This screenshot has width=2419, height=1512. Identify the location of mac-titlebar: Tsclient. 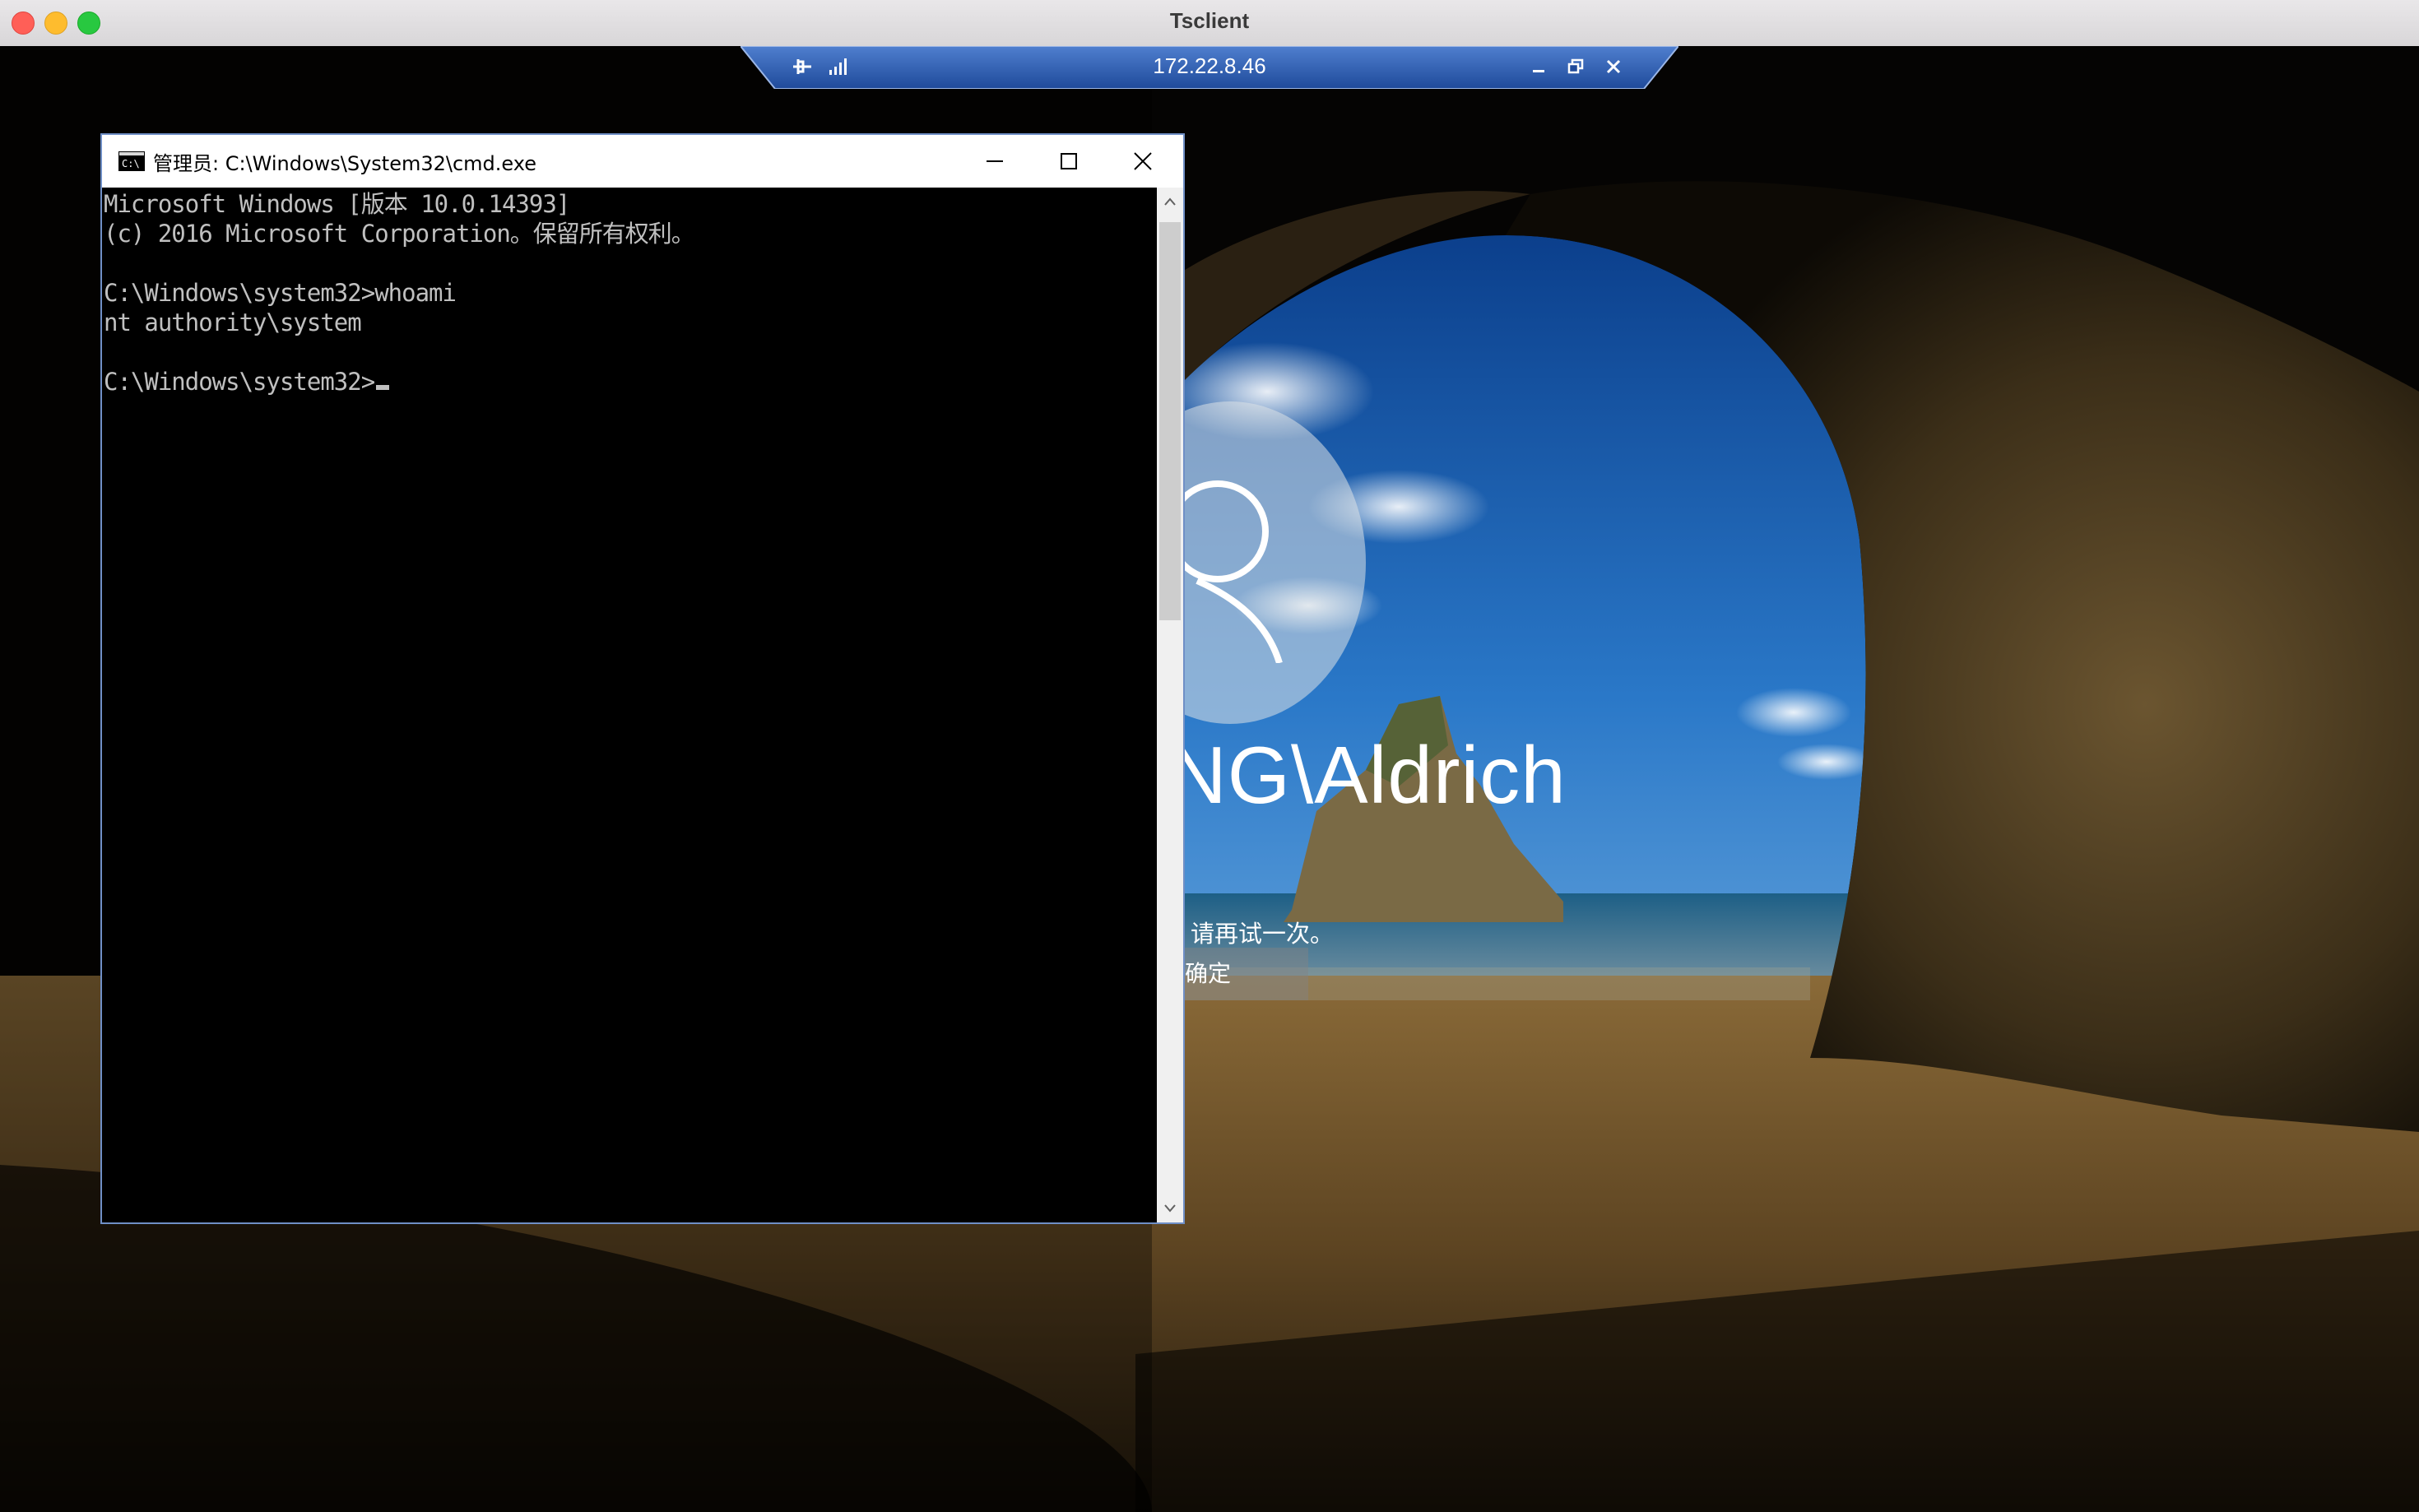
(1209, 23).